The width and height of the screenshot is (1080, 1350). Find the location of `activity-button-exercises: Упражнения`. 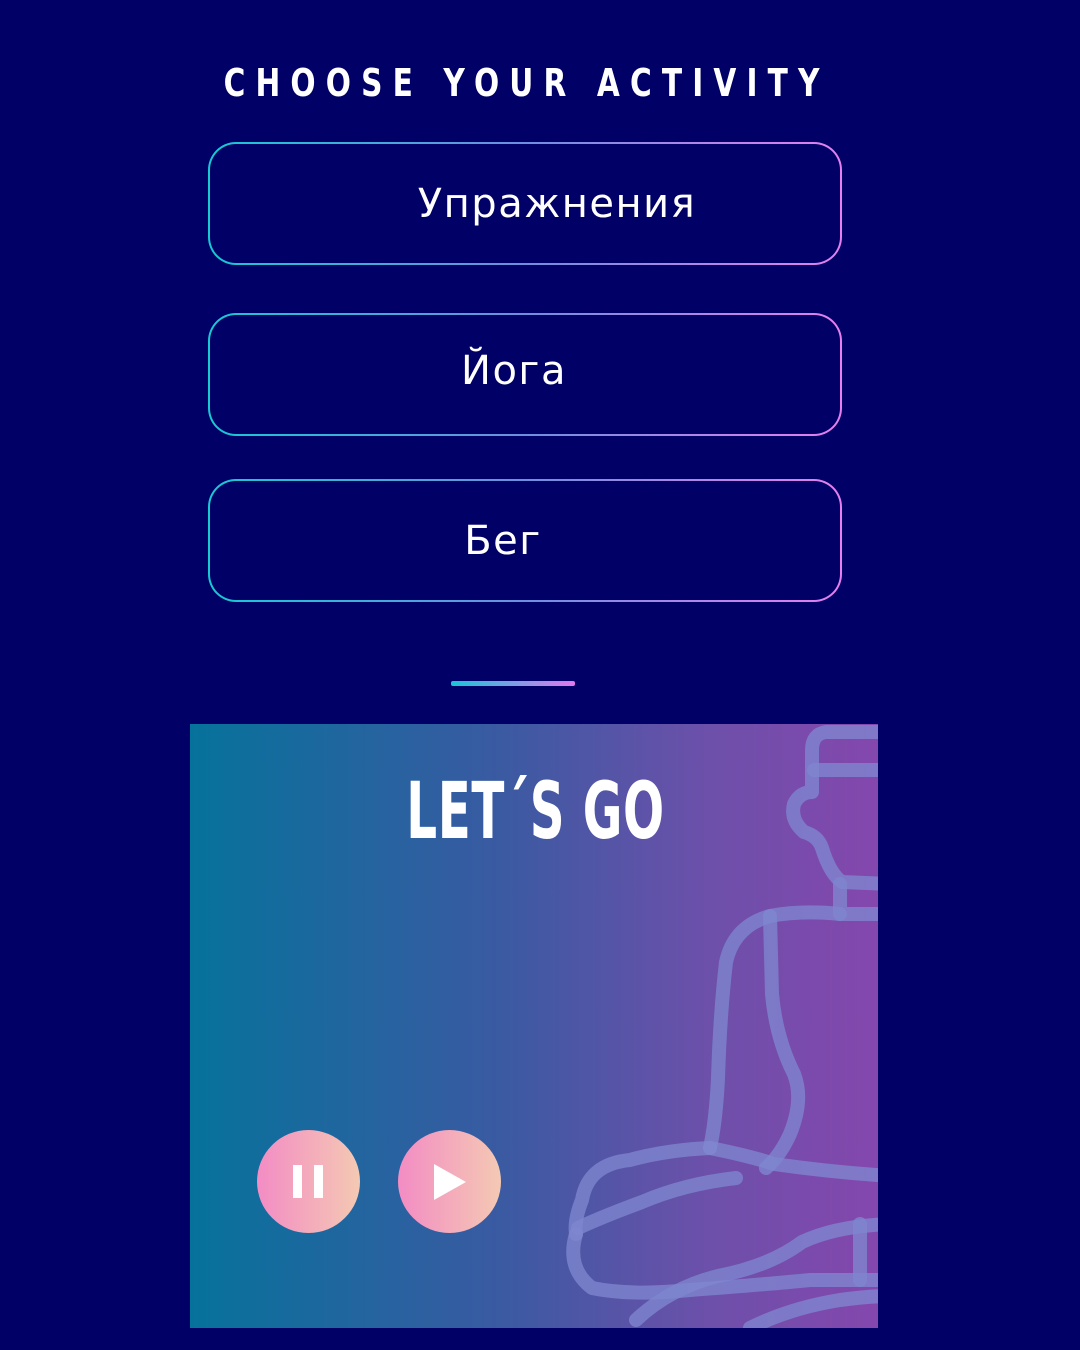

activity-button-exercises: Упражнения is located at coordinates (525, 203).